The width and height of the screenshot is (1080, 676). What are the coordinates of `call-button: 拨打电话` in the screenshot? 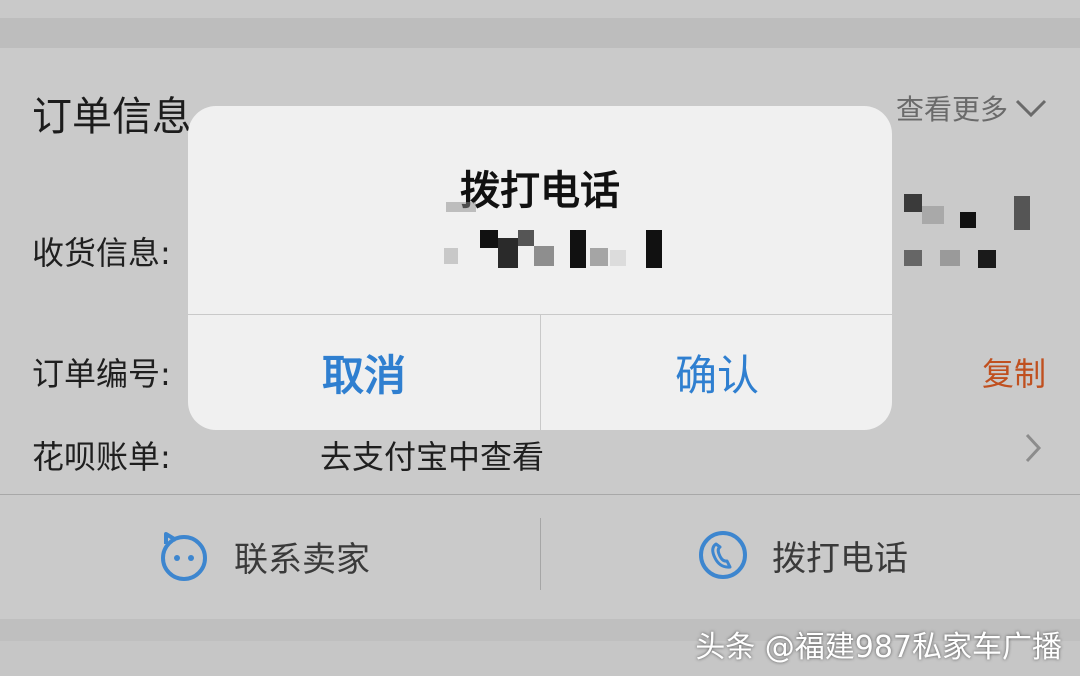 It's located at (803, 555).